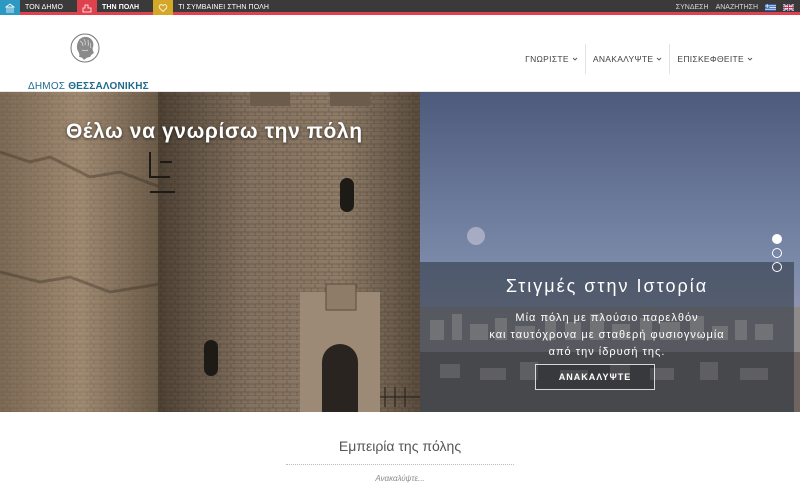 This screenshot has height=500, width=800. I want to click on tab-municipality: ΤΟΝ ΔΗΜΟ, so click(31, 7).